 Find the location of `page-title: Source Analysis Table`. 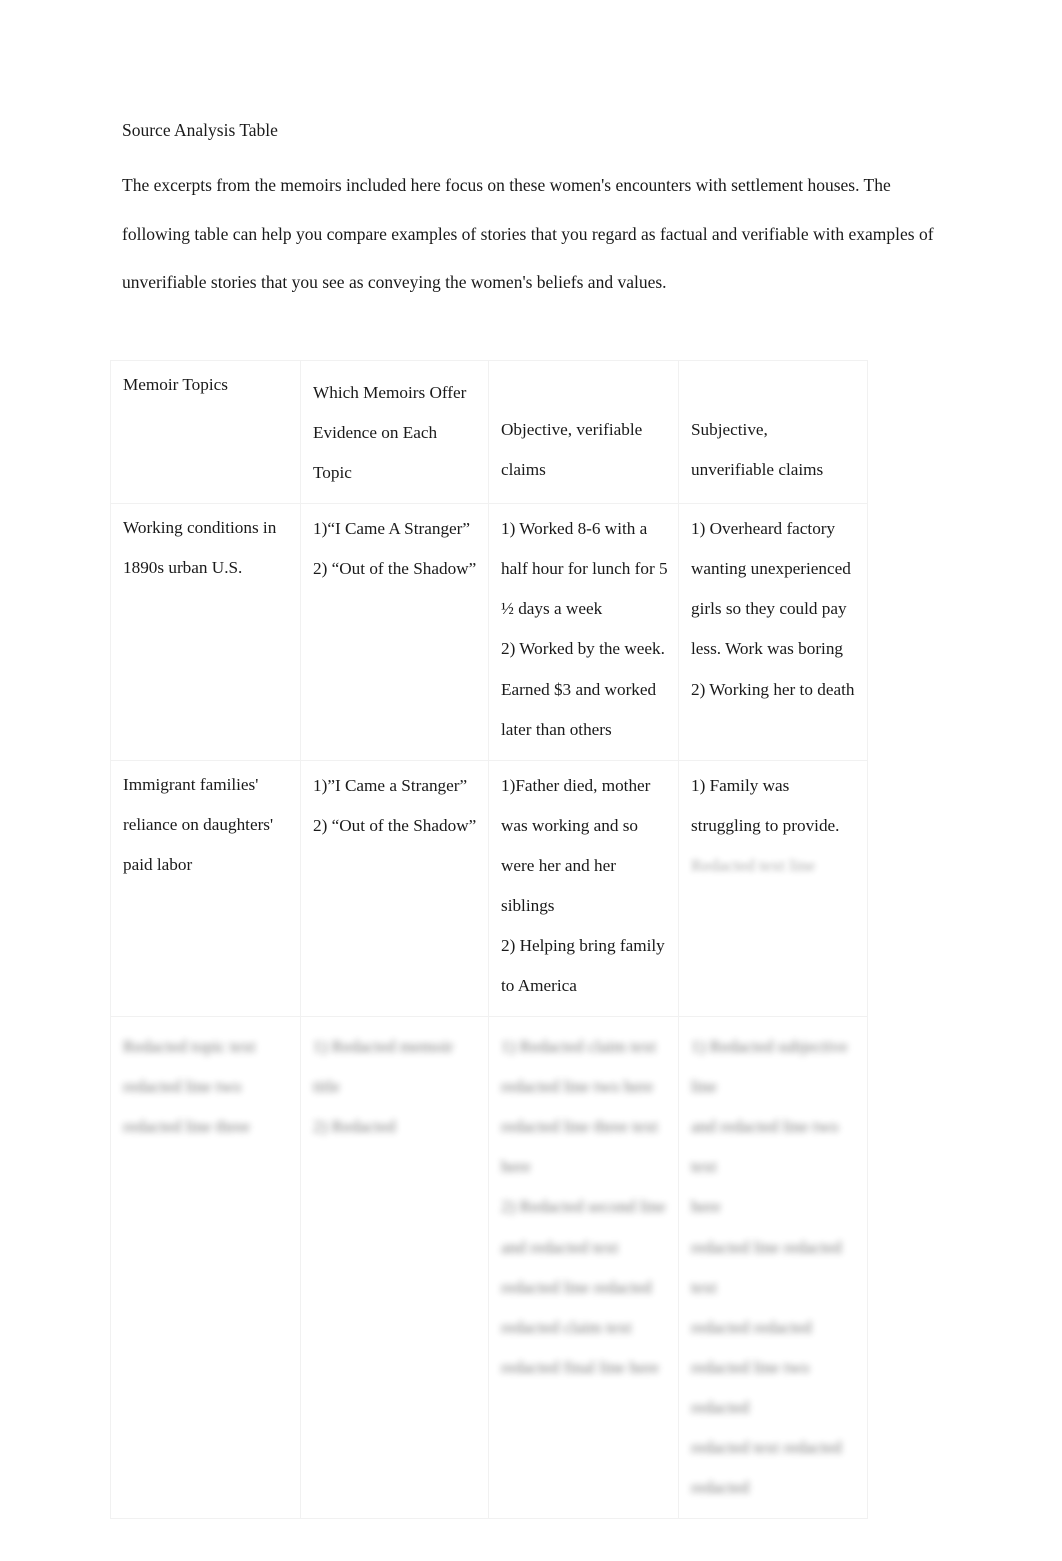

page-title: Source Analysis Table is located at coordinates (200, 130).